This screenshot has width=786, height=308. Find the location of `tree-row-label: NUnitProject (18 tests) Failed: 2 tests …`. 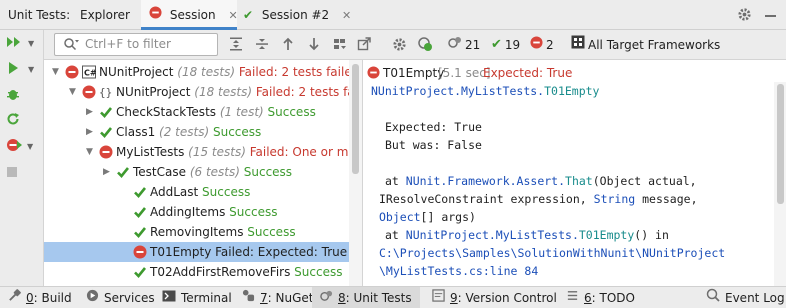

tree-row-label: NUnitProject (18 tests) Failed: 2 tests … is located at coordinates (229, 72).